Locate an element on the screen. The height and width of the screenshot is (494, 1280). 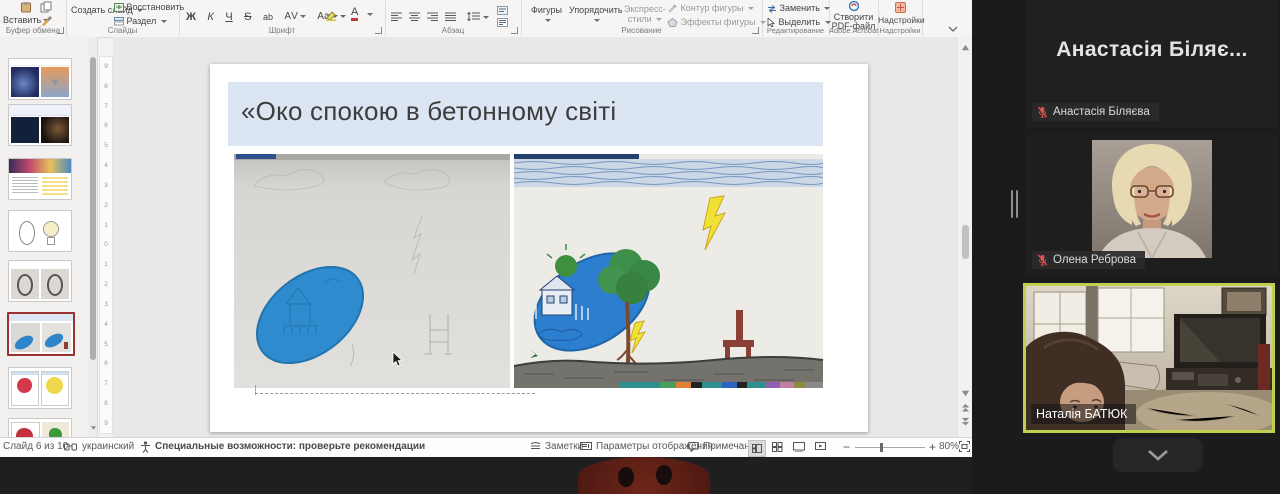
font-dialog-launcher is located at coordinates (378, 30).